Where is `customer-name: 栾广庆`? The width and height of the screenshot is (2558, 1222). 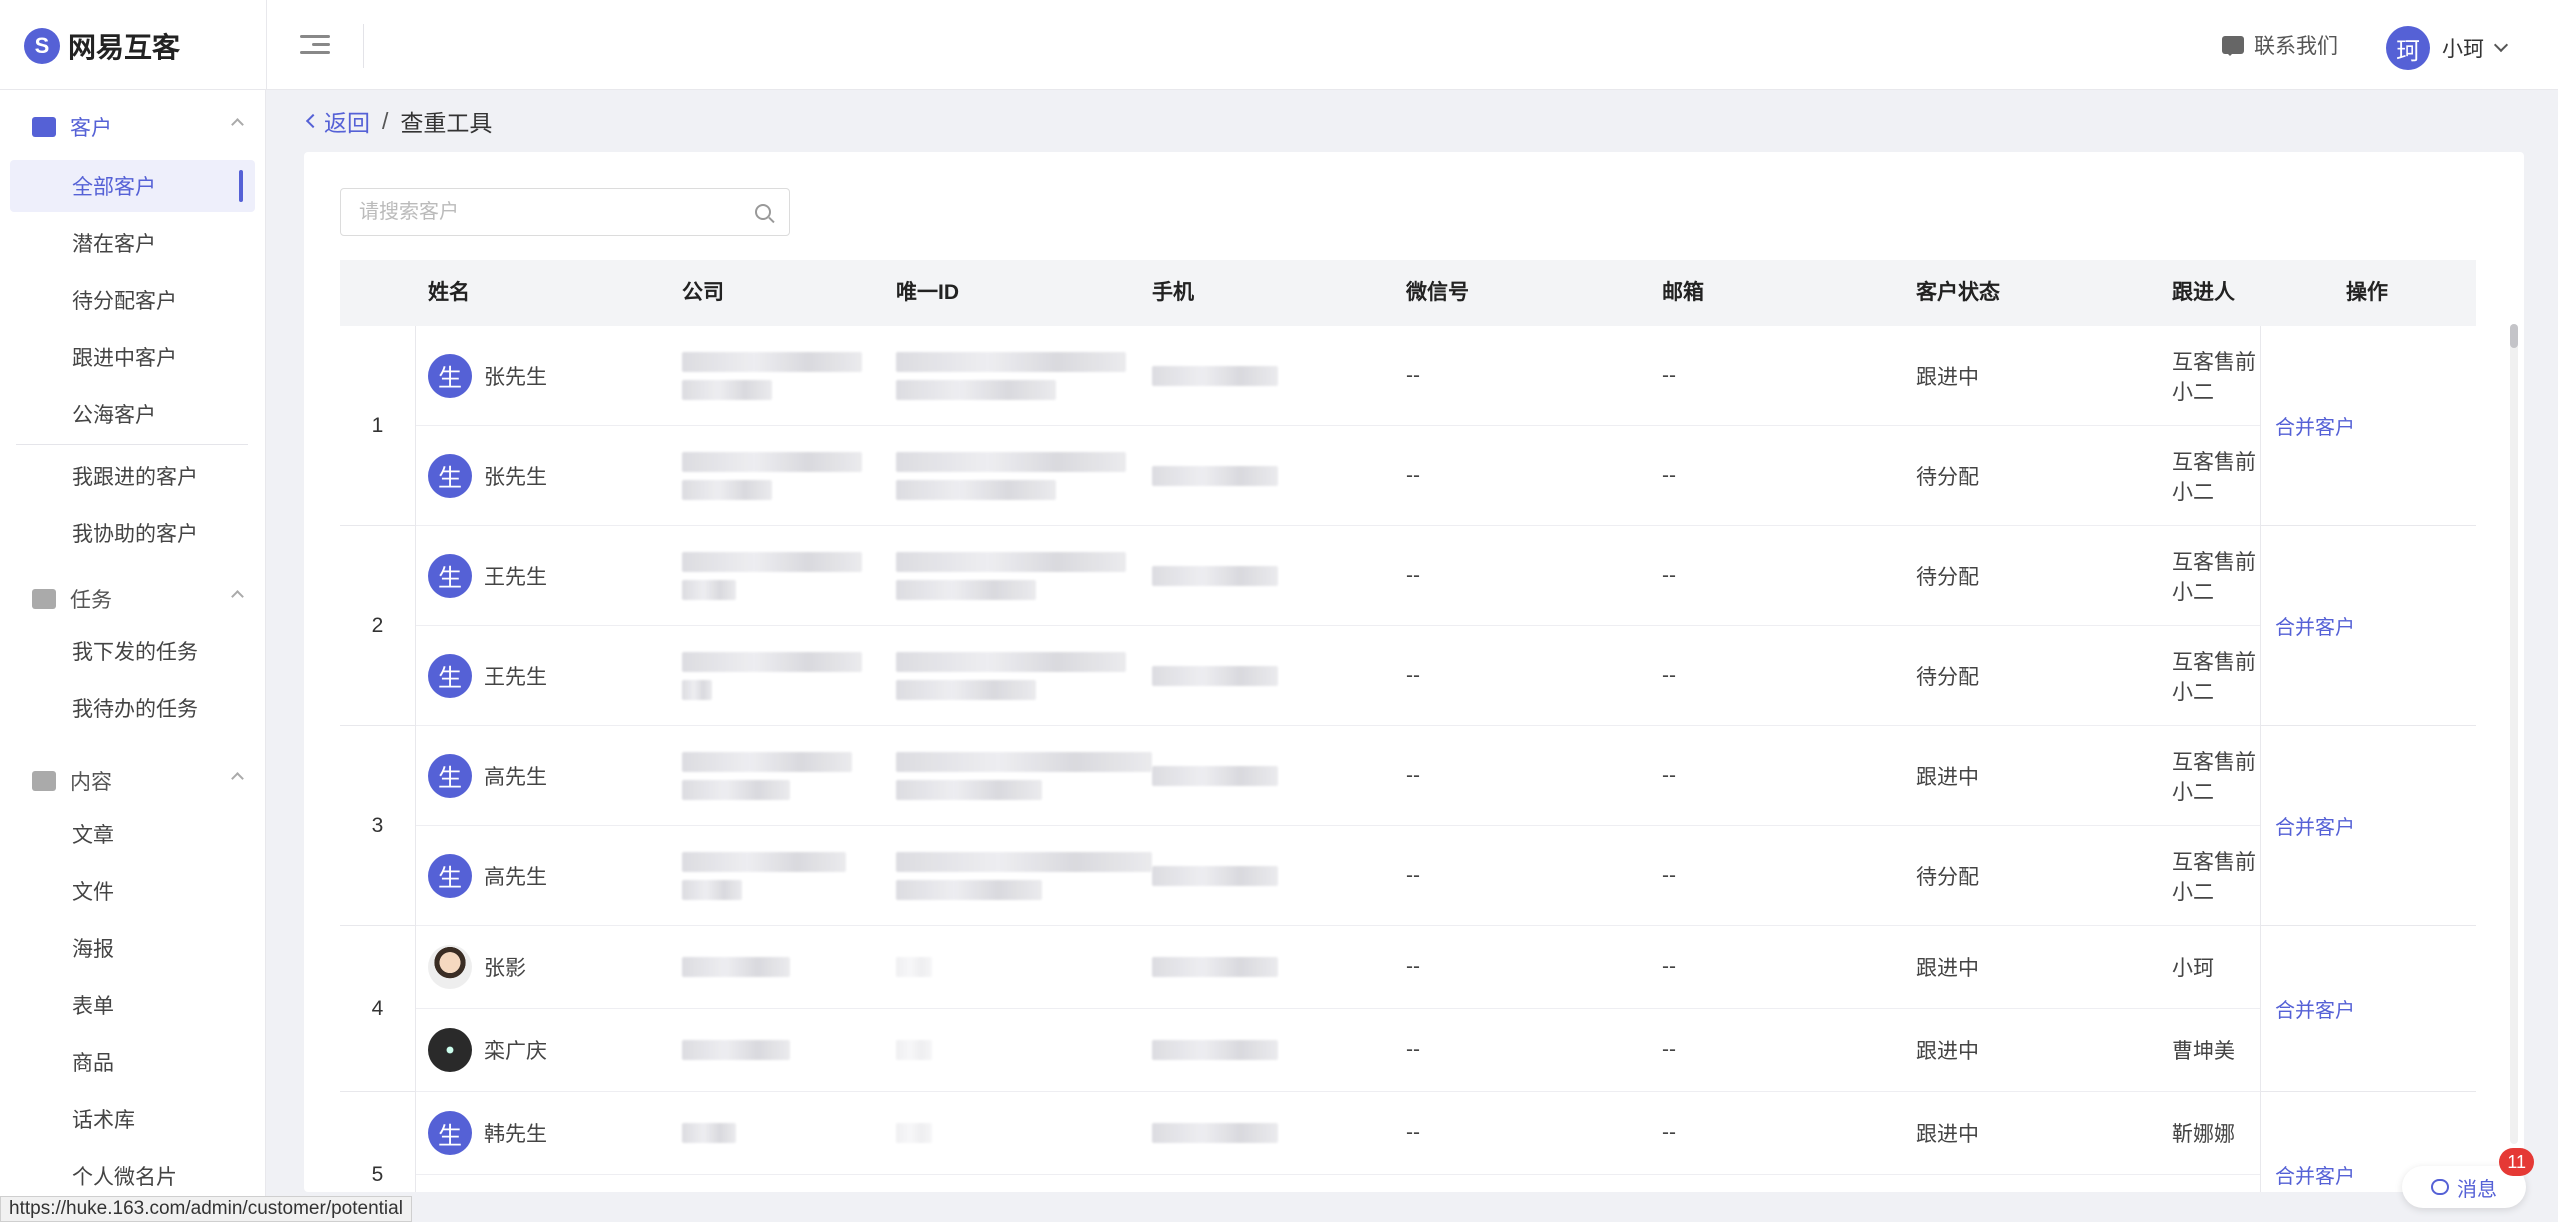
customer-name: 栾广庆 is located at coordinates (515, 1050).